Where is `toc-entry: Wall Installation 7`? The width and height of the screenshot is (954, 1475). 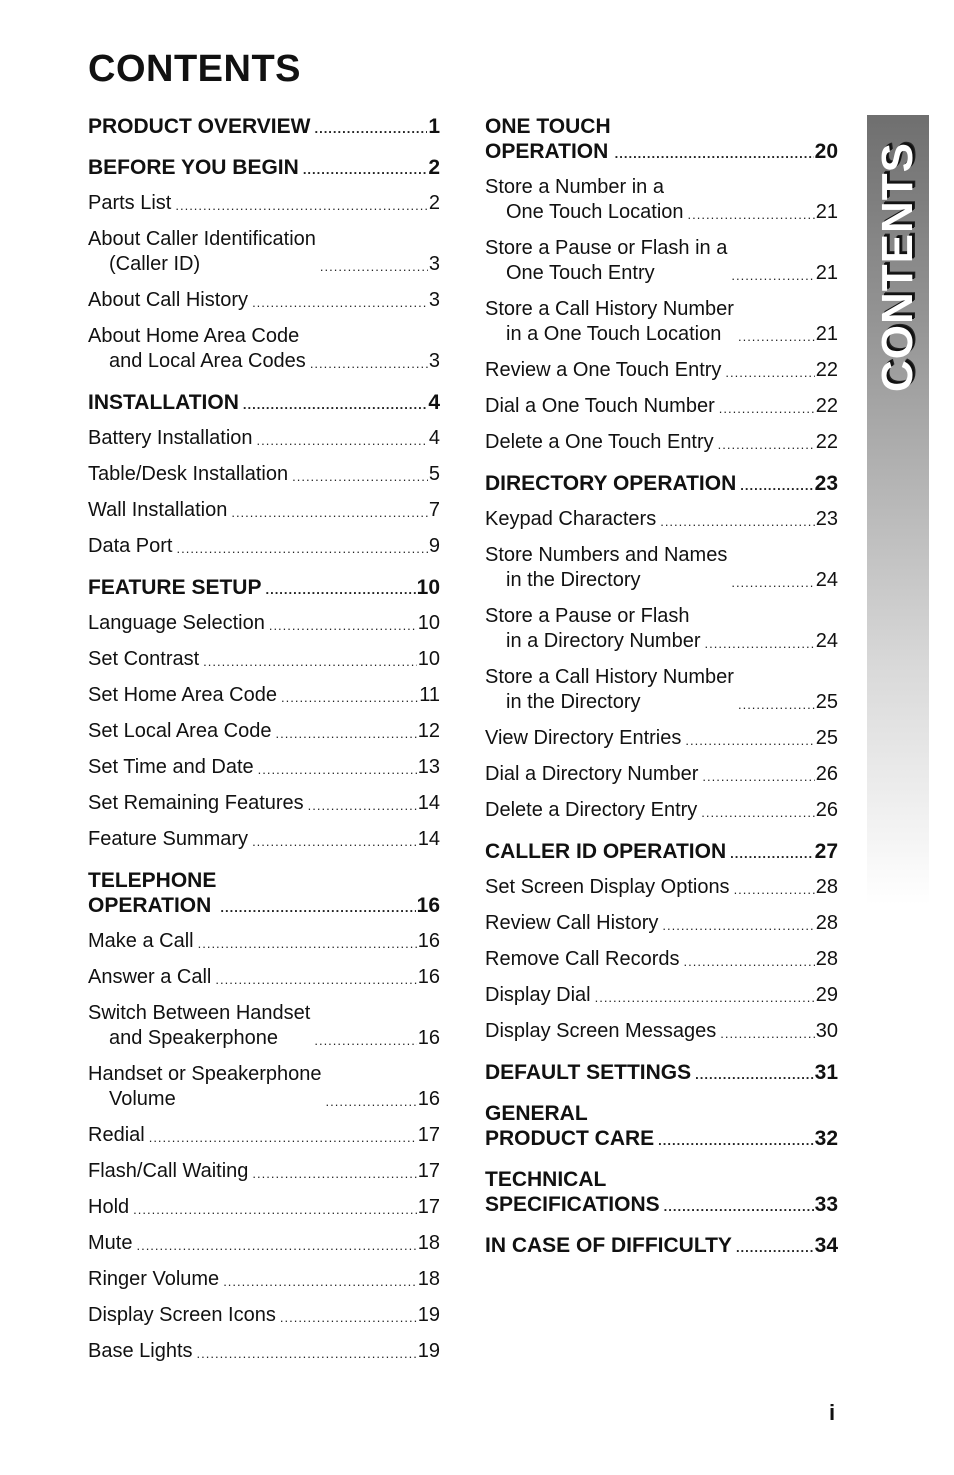
toc-entry: Wall Installation 7 is located at coordinates (264, 510).